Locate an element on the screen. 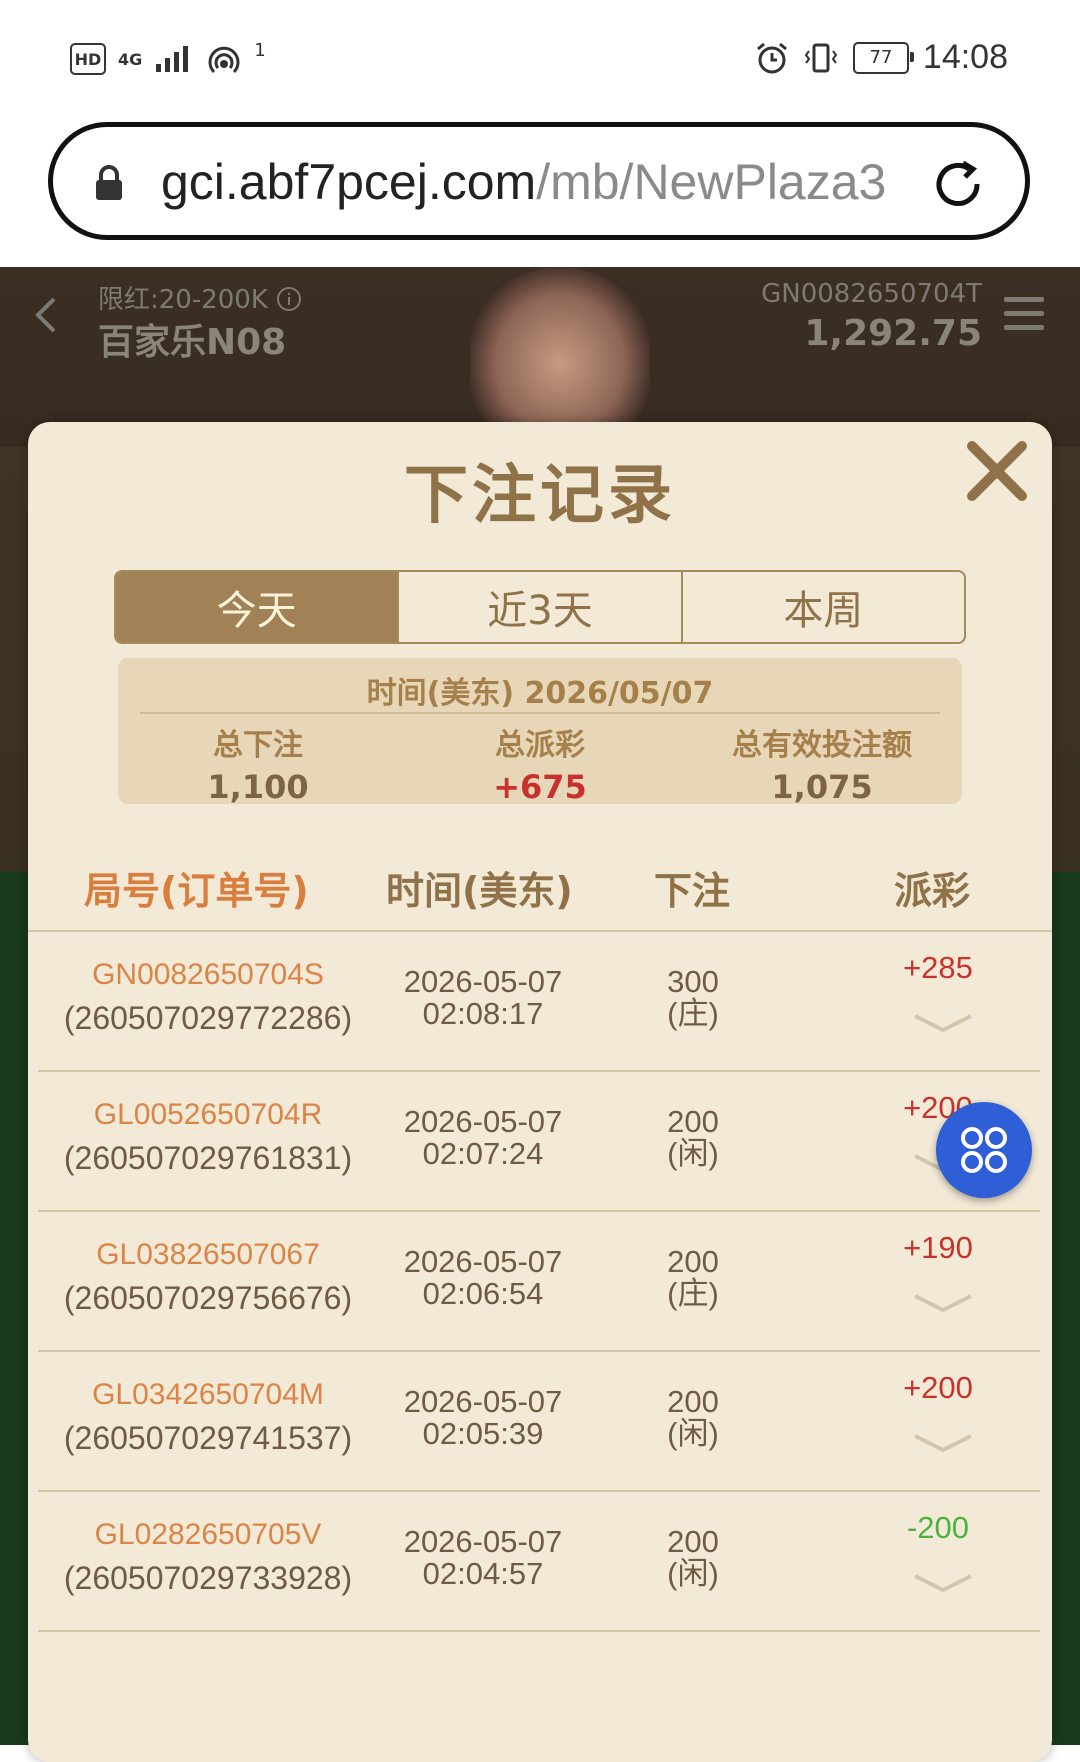 The height and width of the screenshot is (1762, 1080). col-time: 时间(美东) is located at coordinates (479, 891).